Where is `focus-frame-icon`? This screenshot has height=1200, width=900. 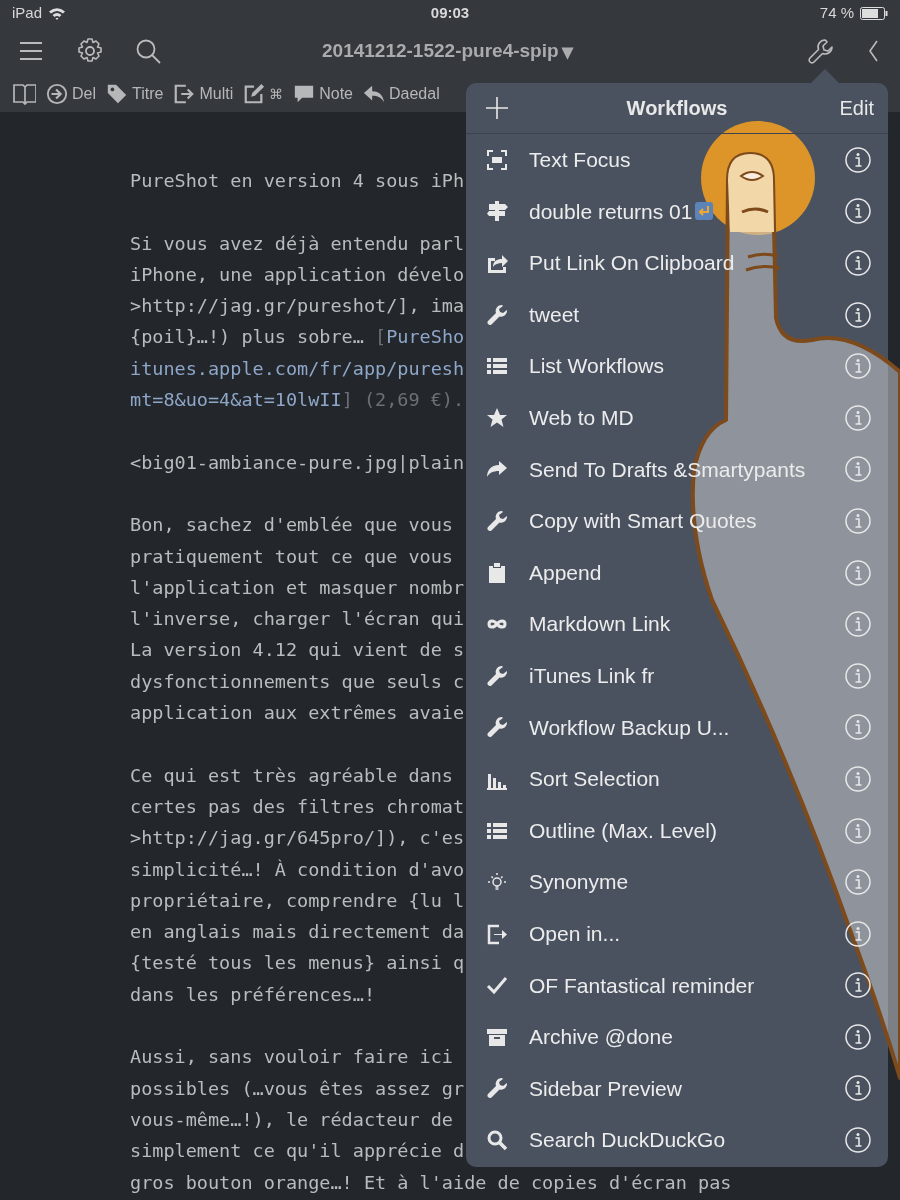
focus-frame-icon is located at coordinates (497, 159).